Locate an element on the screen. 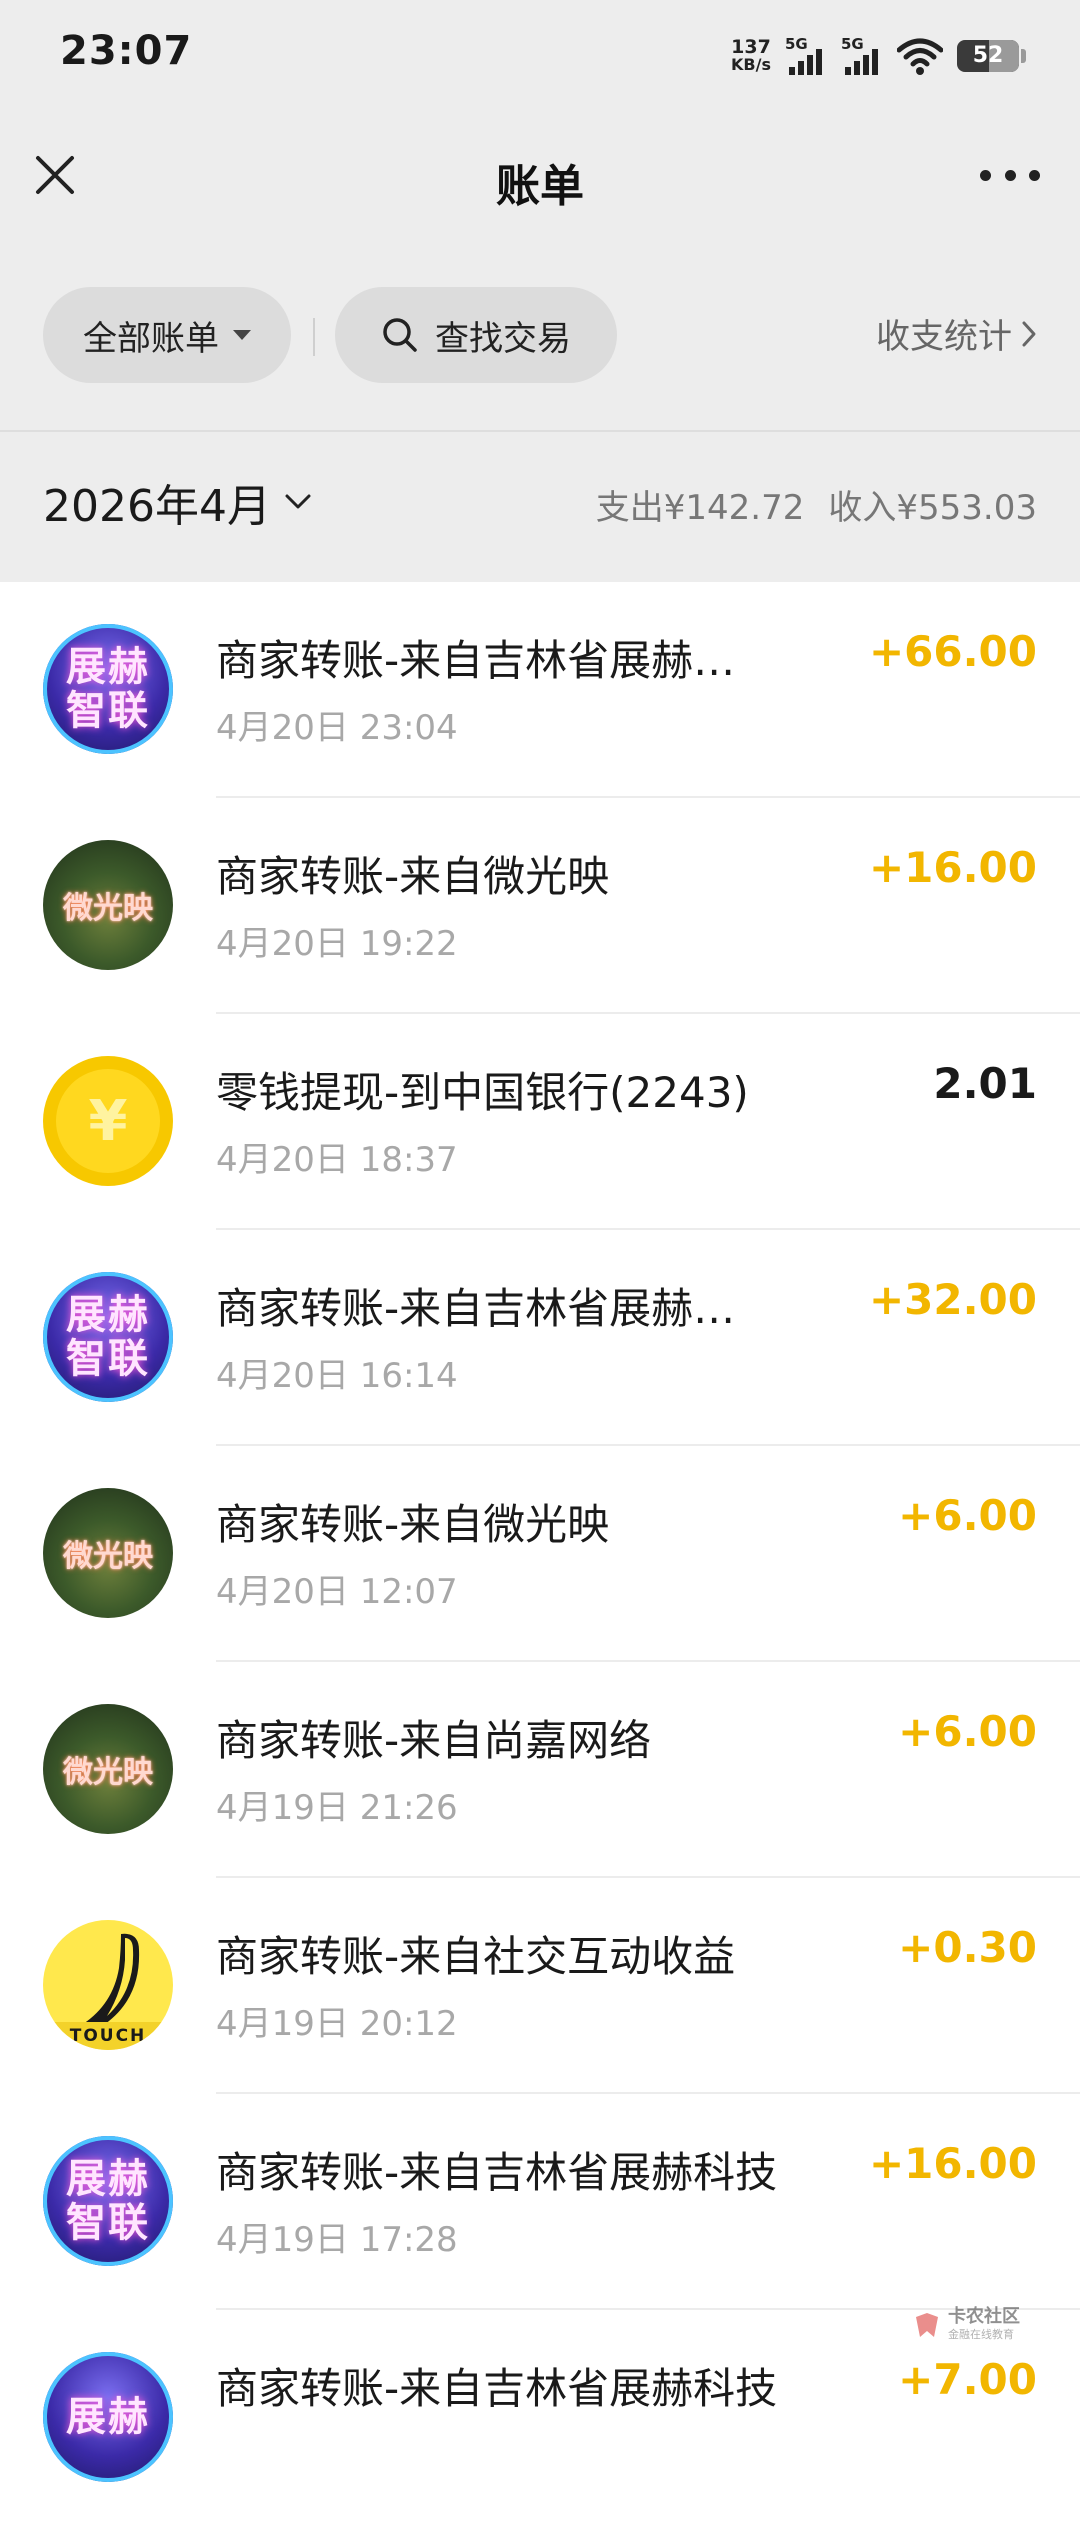  watermark-logo-icon is located at coordinates (927, 2325).